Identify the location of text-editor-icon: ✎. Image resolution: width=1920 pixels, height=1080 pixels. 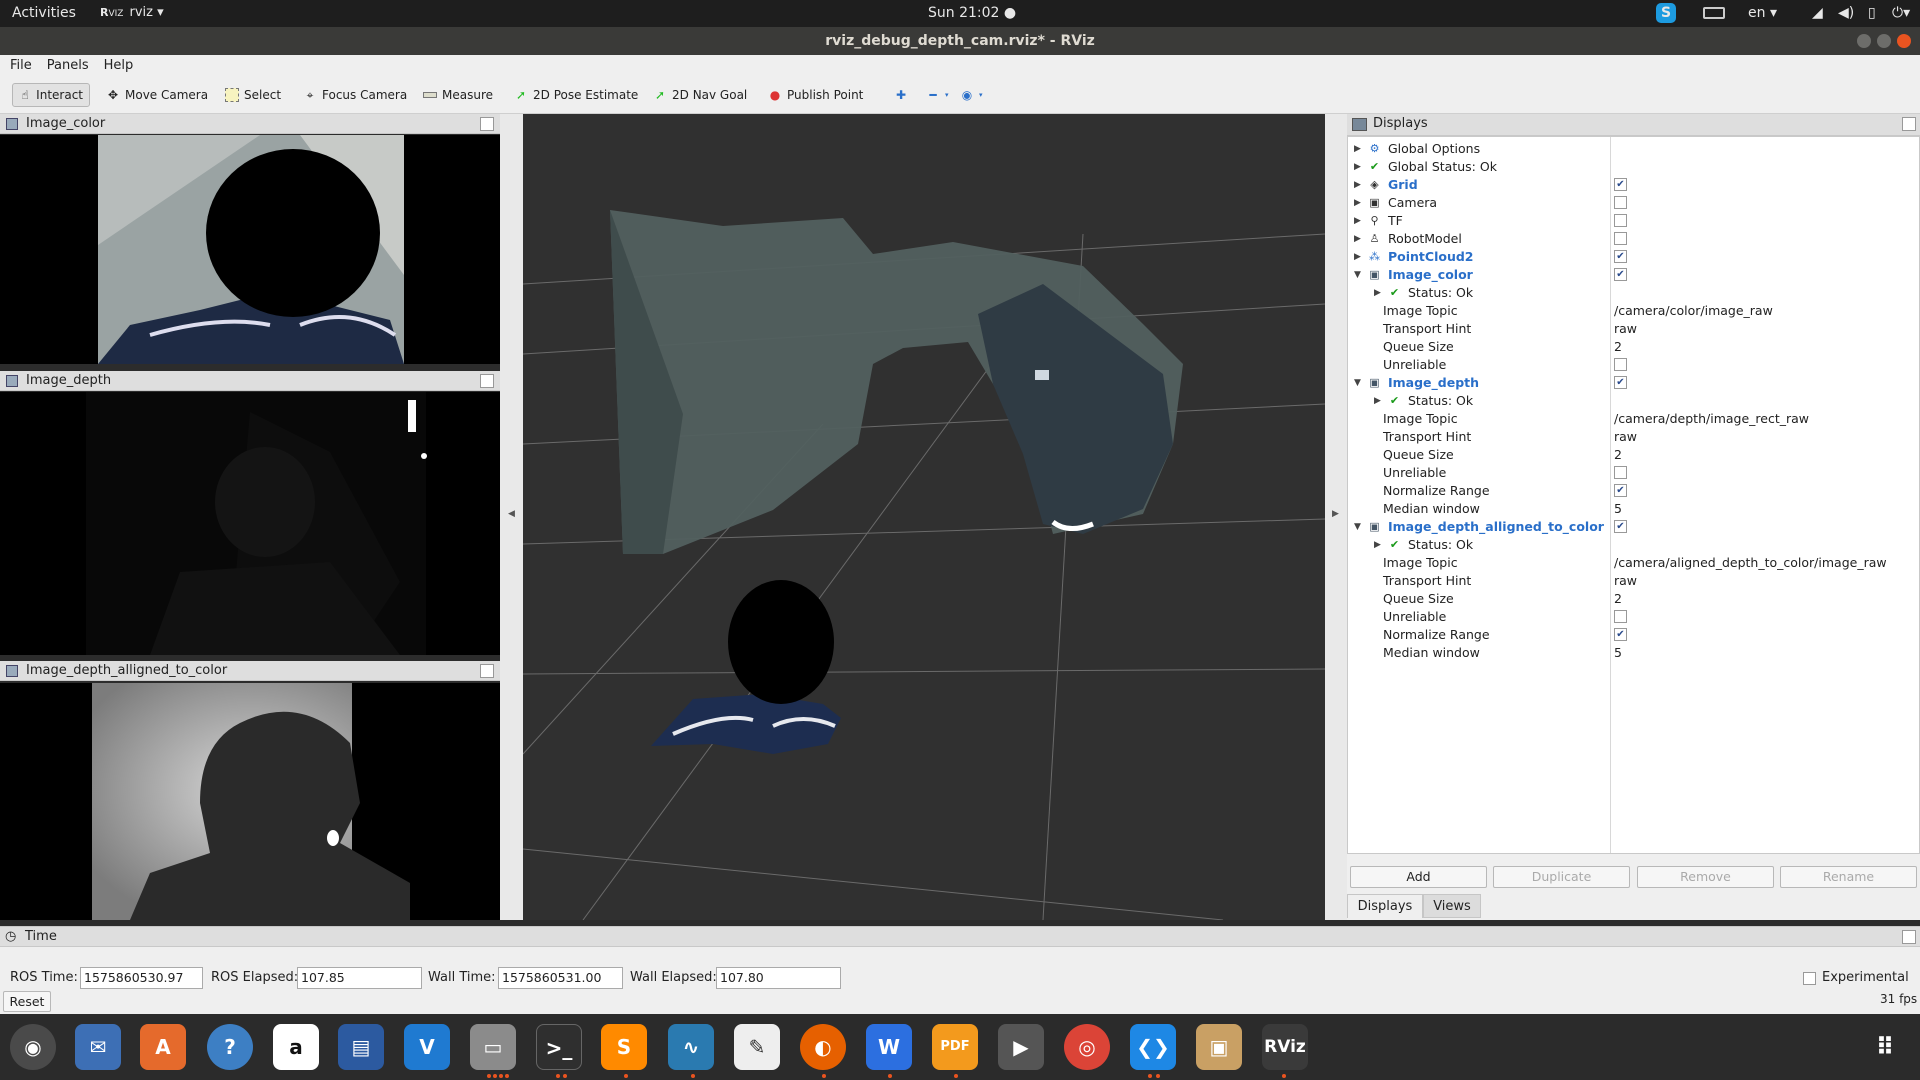
(757, 1047).